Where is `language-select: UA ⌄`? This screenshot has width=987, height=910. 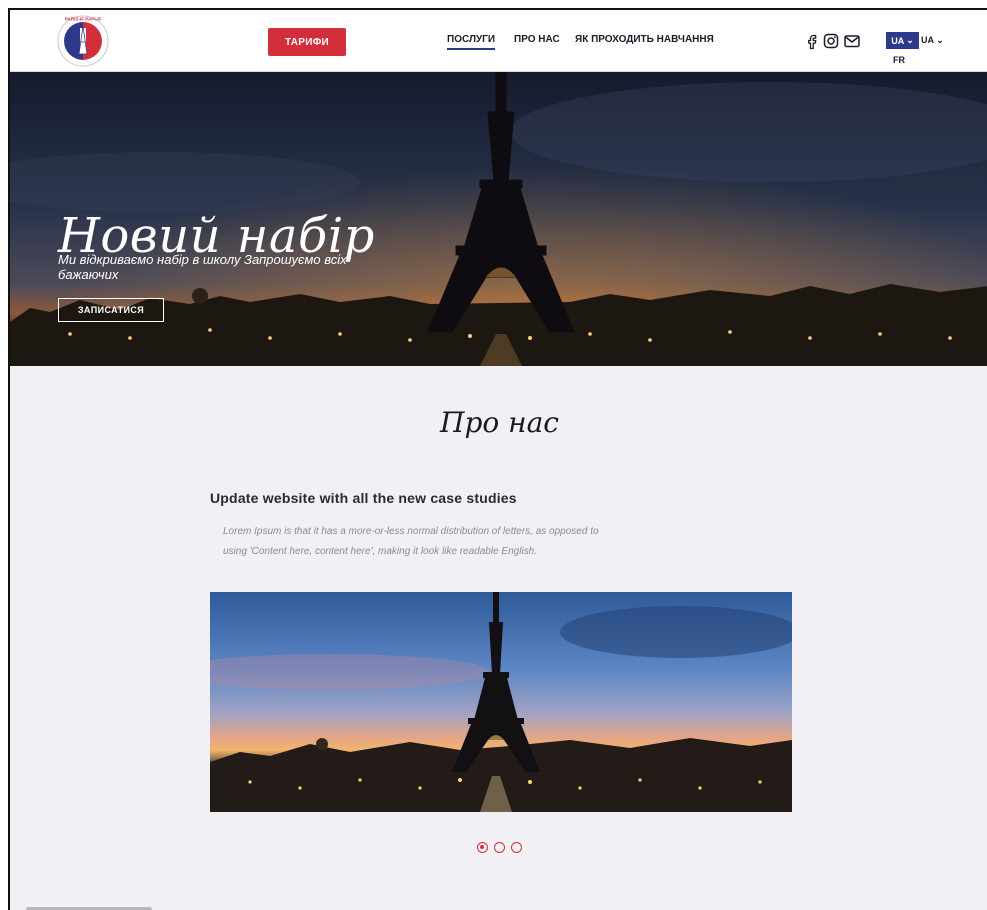 language-select: UA ⌄ is located at coordinates (932, 40).